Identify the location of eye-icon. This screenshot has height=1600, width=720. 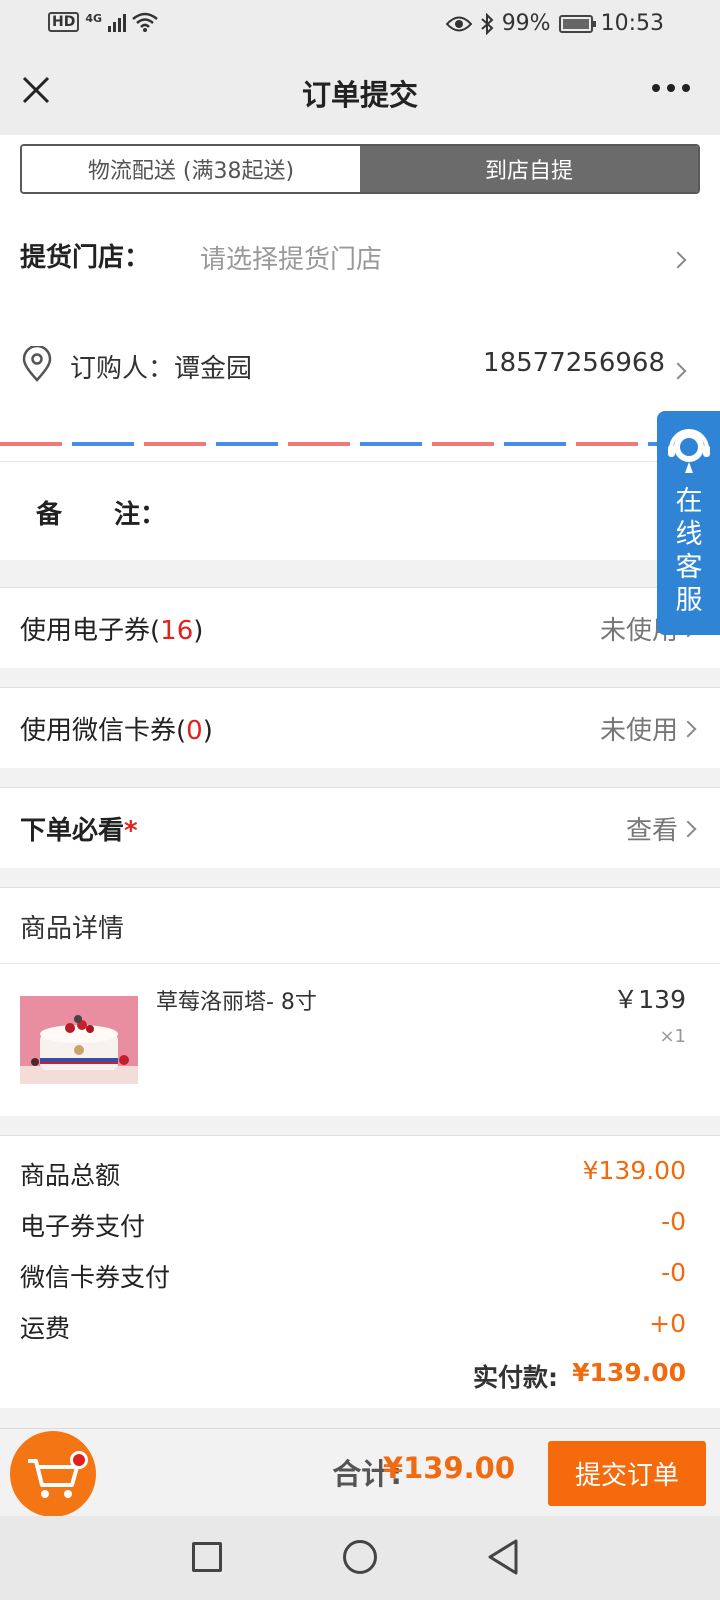
(458, 23).